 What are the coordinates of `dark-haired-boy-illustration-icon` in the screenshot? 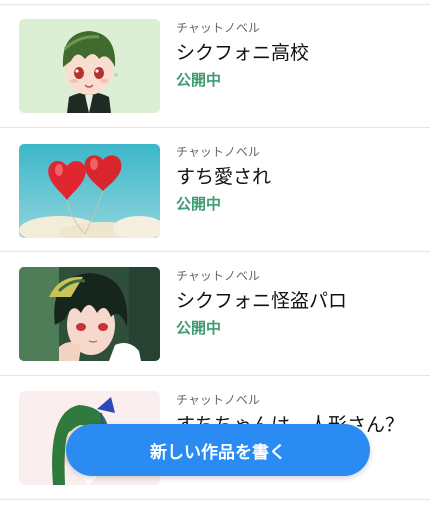 It's located at (89, 314).